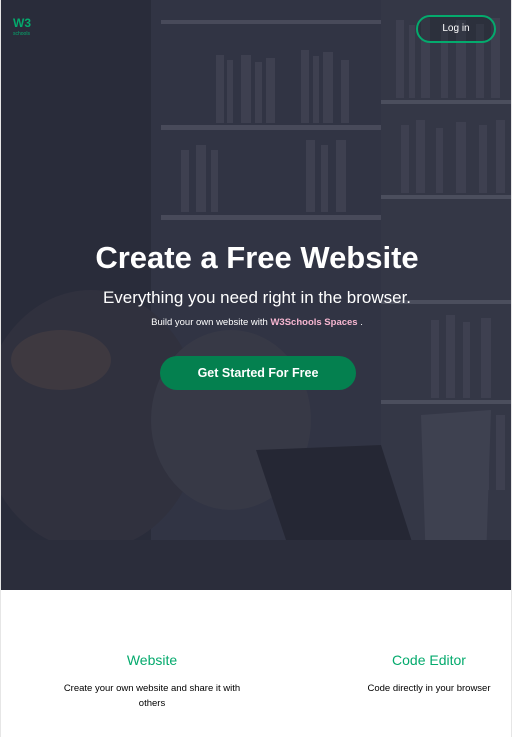 This screenshot has height=737, width=512. I want to click on feature-code-editor-title: Code Editor, so click(429, 660).